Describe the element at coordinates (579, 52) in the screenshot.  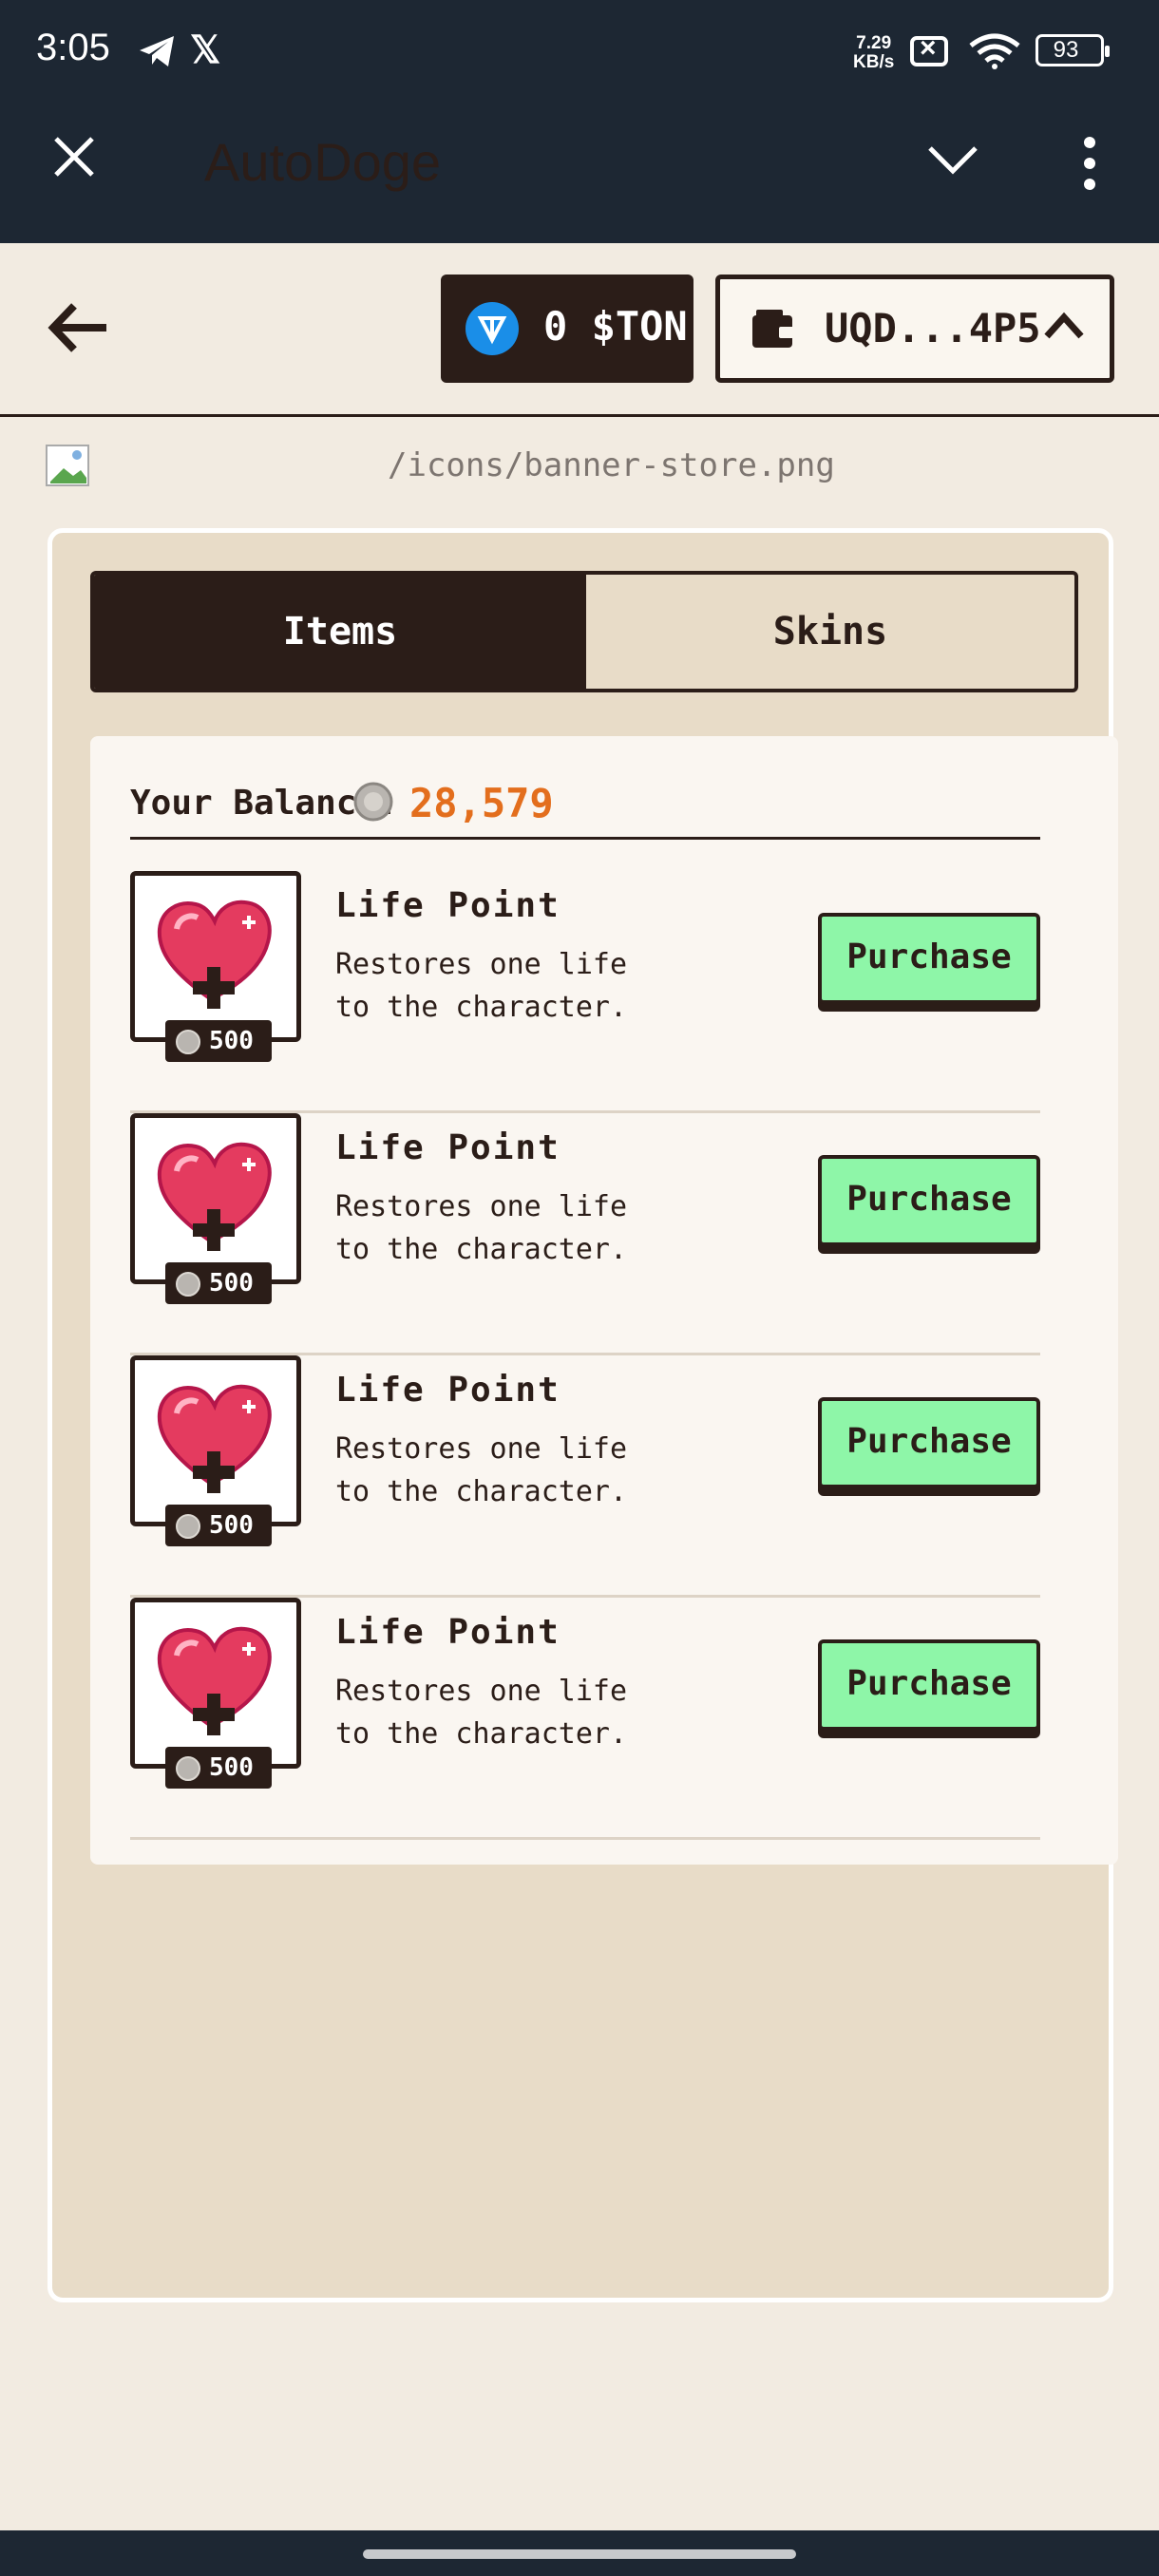
I see `status-bar: 3:05 𝕏 7.29 KB/s 93` at that location.